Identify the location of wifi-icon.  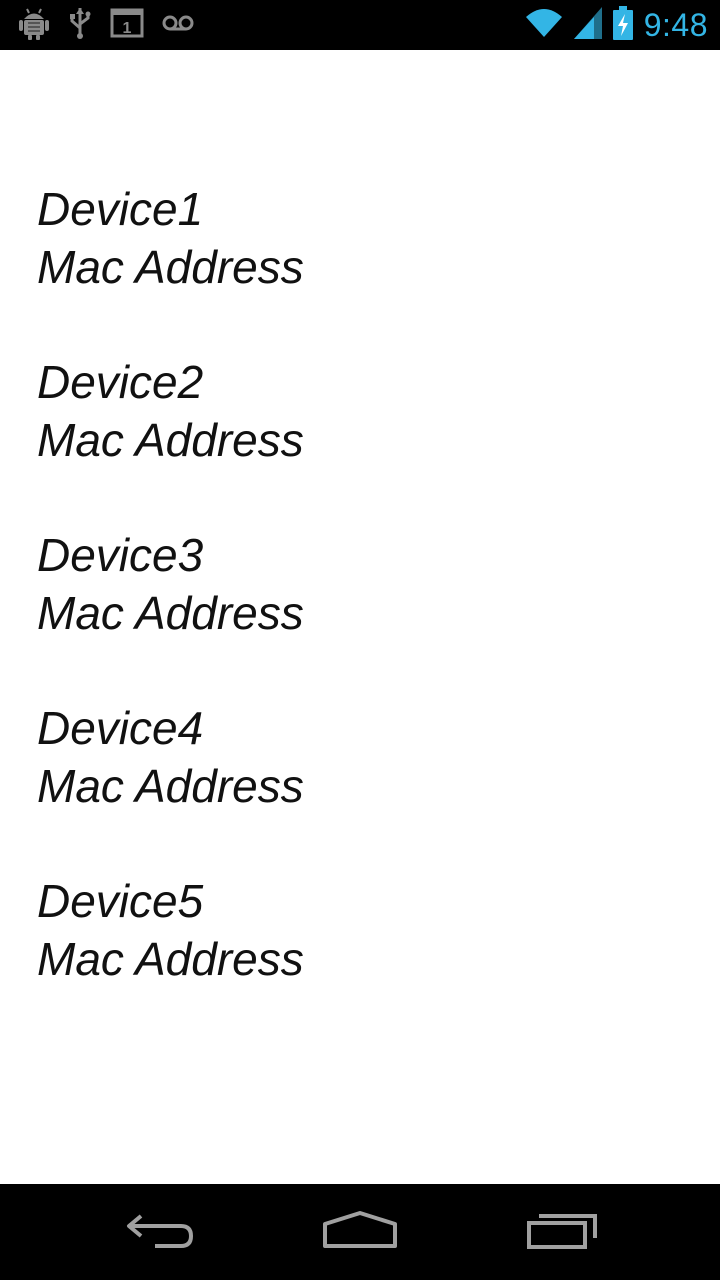
(544, 25).